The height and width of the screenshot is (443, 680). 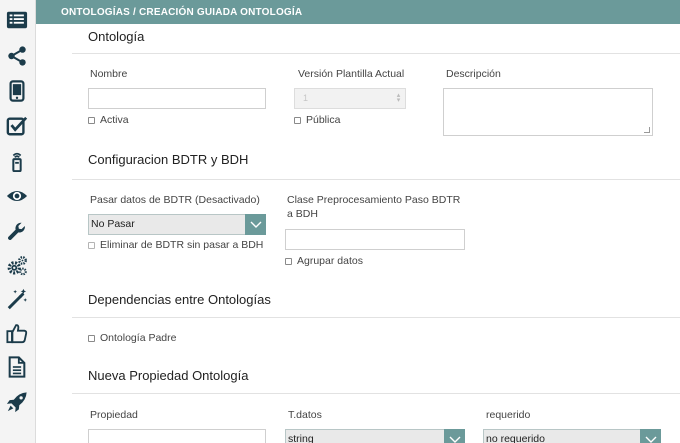 I want to click on breadcrumb: ONTOLOGÍAS / CREACIÓN GUIADA ONTOLOGÍA, so click(x=358, y=12).